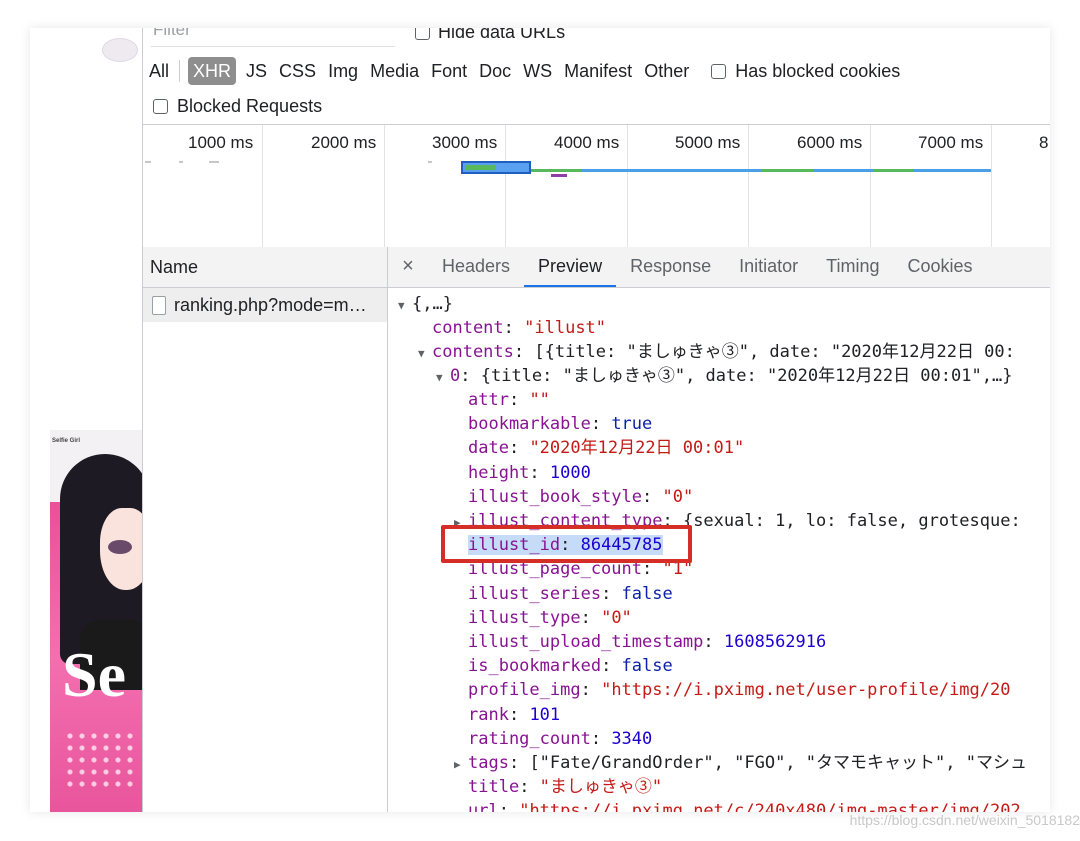  What do you see at coordinates (495, 71) in the screenshot?
I see `type-filter-doc: Doc` at bounding box center [495, 71].